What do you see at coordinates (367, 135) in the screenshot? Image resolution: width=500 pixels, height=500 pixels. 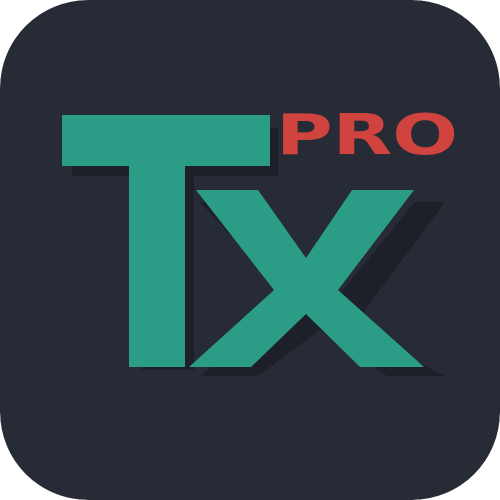 I see `pro-badge: PRO` at bounding box center [367, 135].